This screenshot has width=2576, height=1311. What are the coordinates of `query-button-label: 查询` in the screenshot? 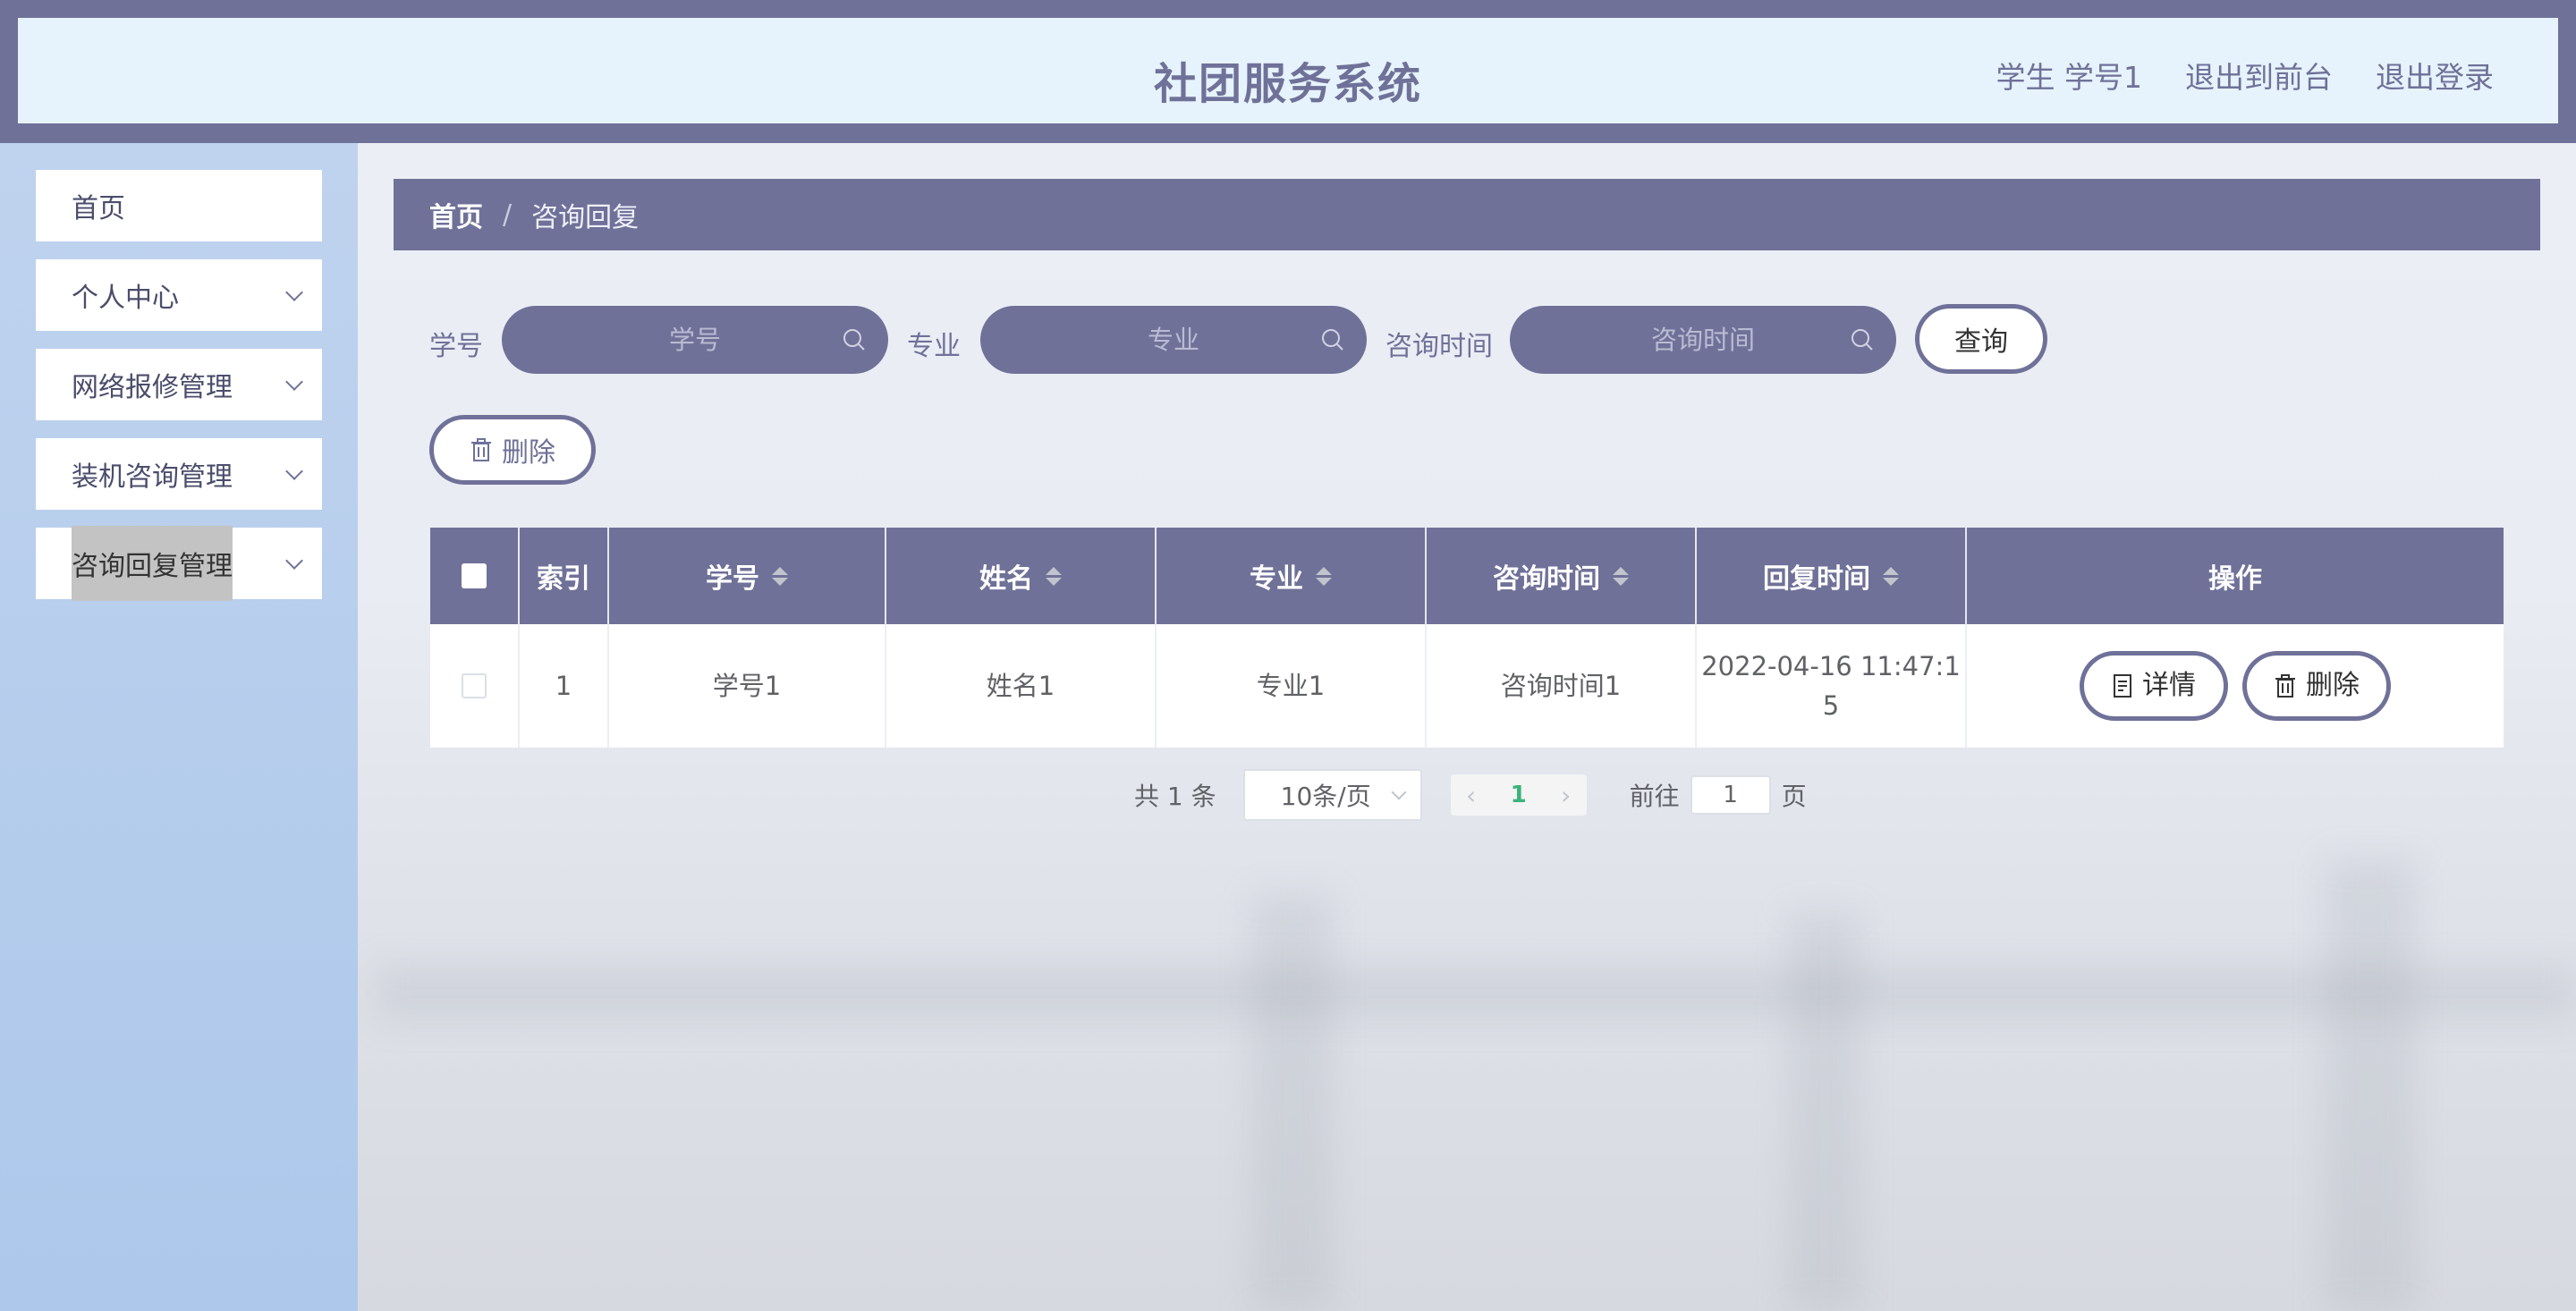 It's located at (1981, 342).